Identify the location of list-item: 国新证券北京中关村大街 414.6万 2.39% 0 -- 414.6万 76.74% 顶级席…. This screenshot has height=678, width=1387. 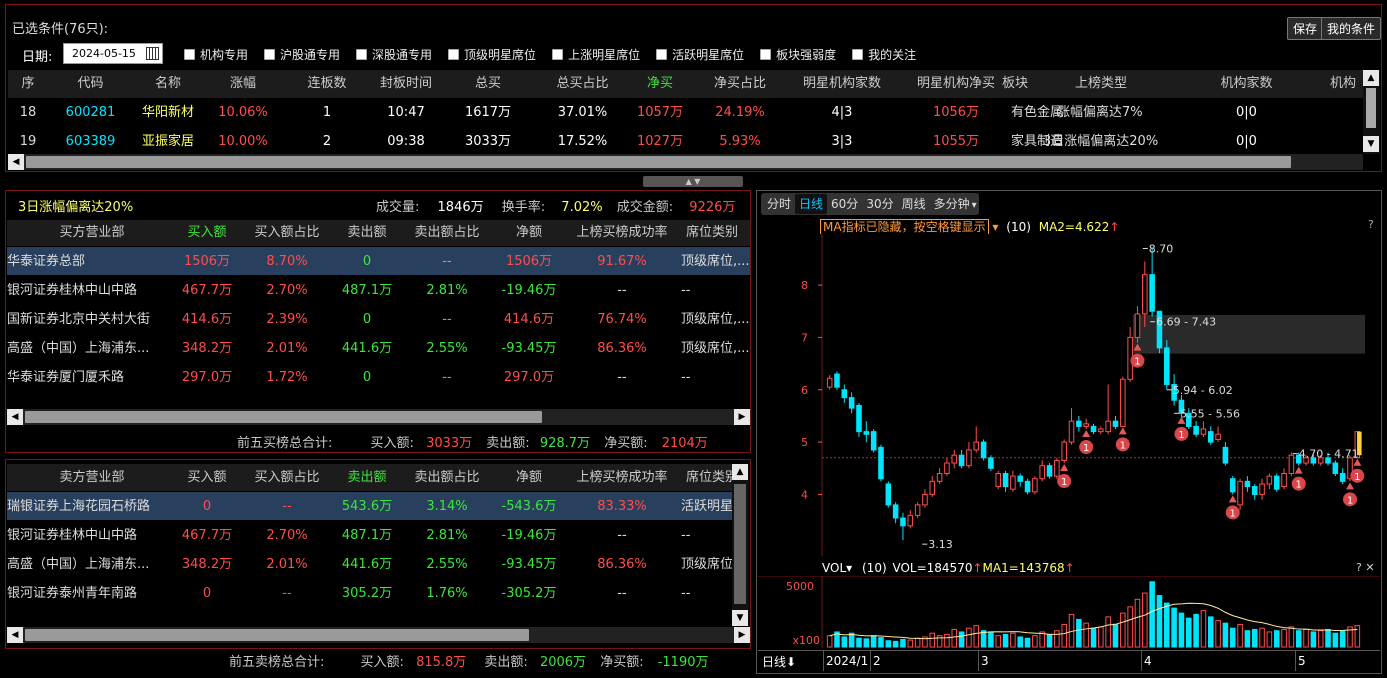
(375, 319).